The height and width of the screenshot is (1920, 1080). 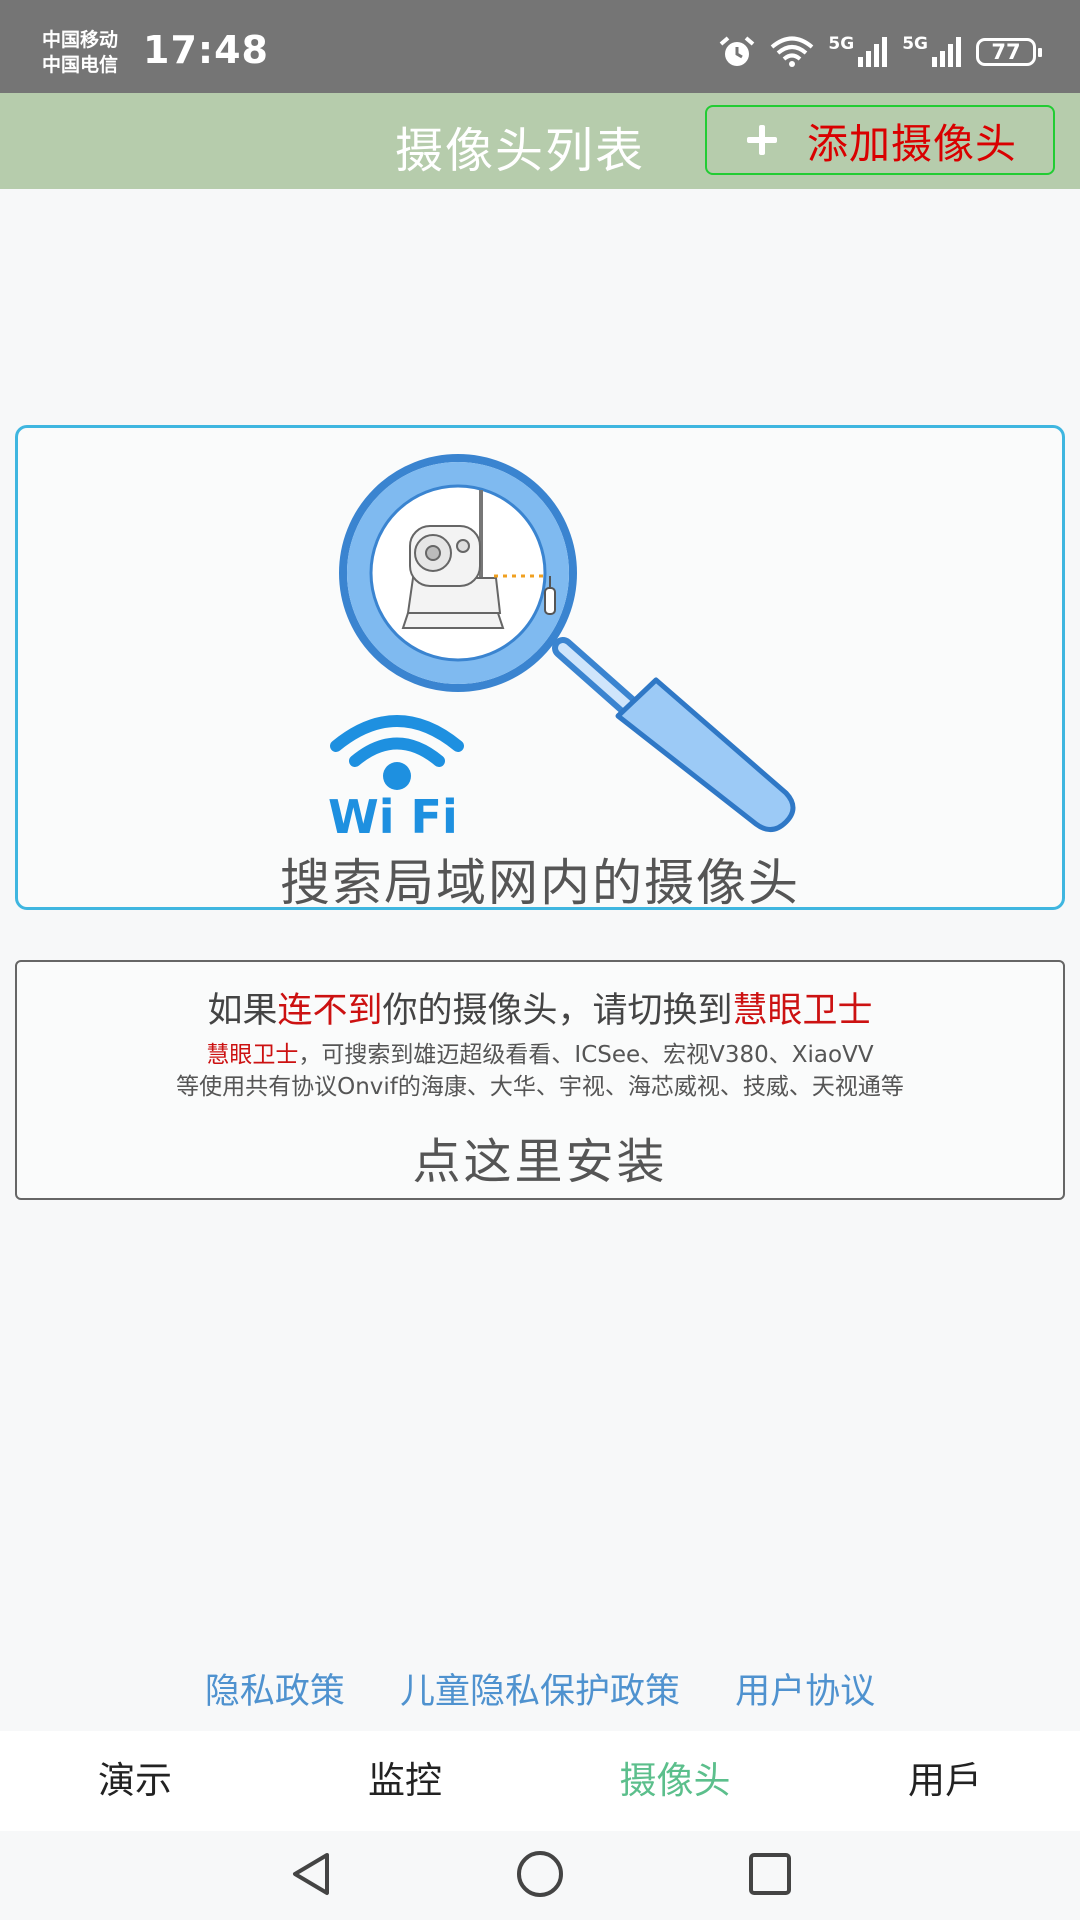 I want to click on search-illustration: Wi Fi, so click(x=562, y=649).